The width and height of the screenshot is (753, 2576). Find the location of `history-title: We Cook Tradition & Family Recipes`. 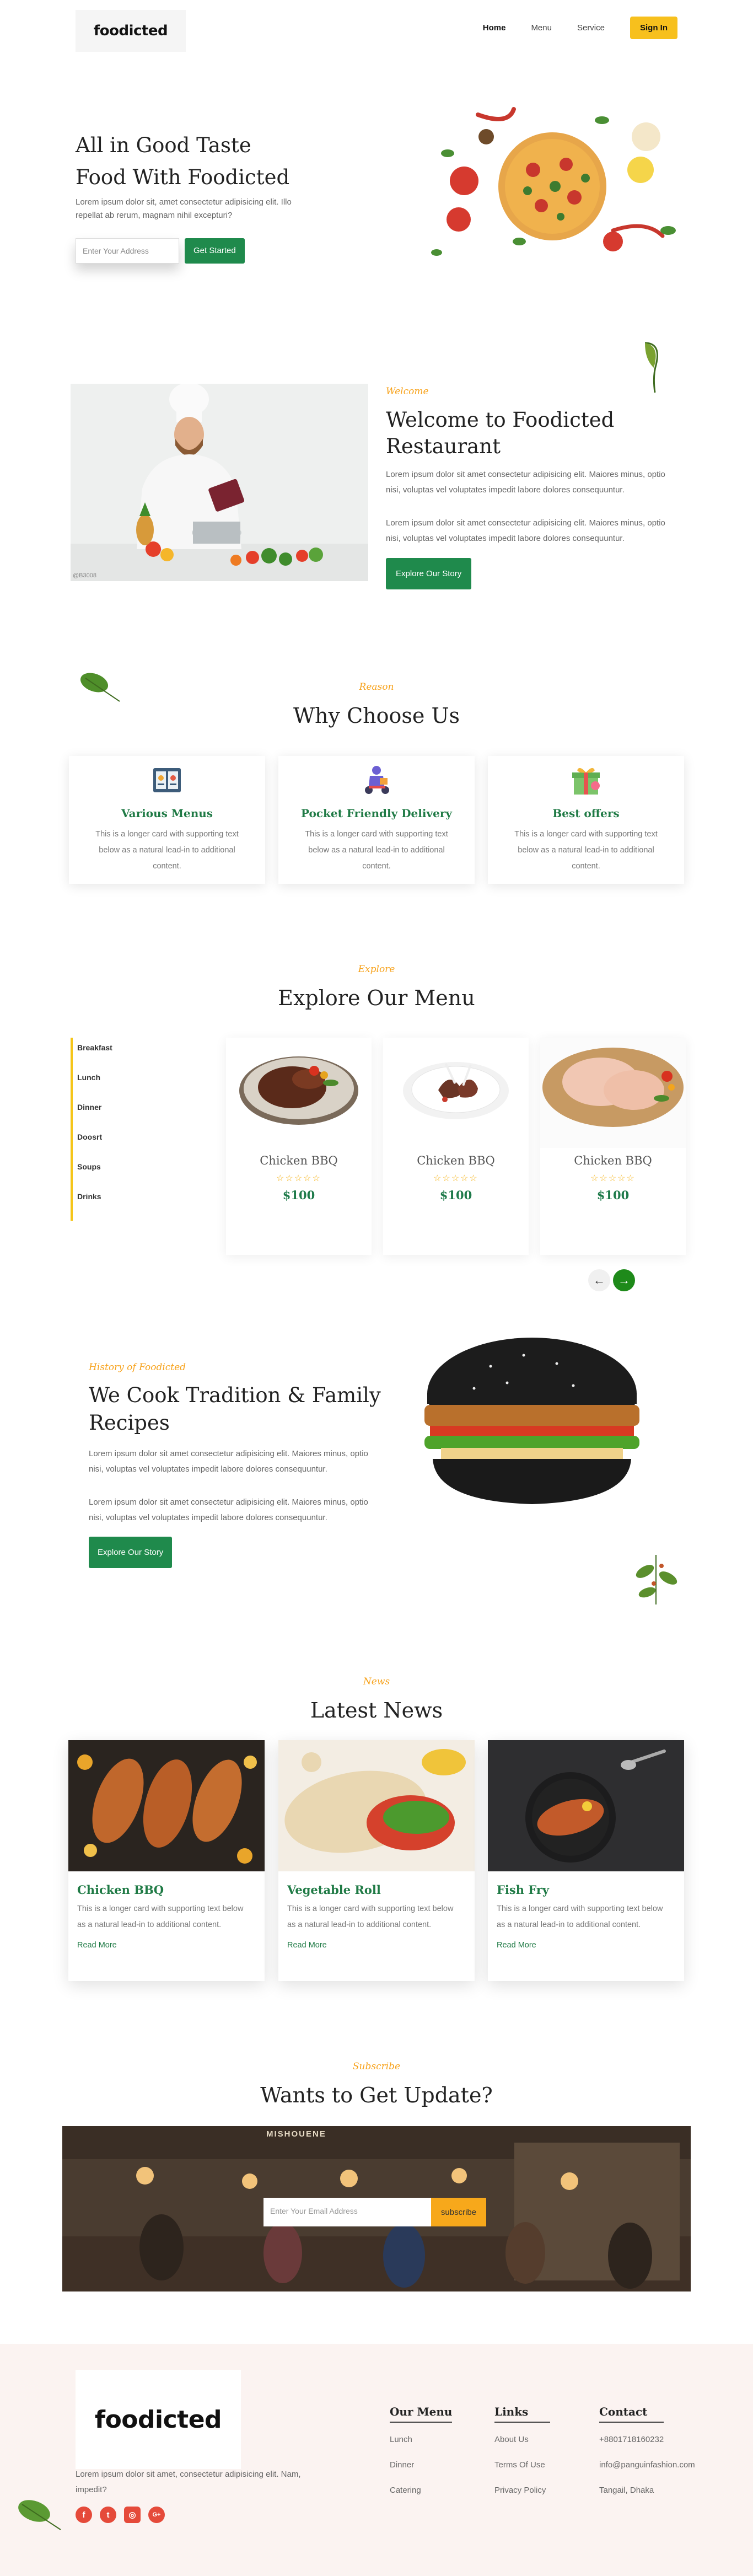

history-title: We Cook Tradition & Family Recipes is located at coordinates (235, 1409).